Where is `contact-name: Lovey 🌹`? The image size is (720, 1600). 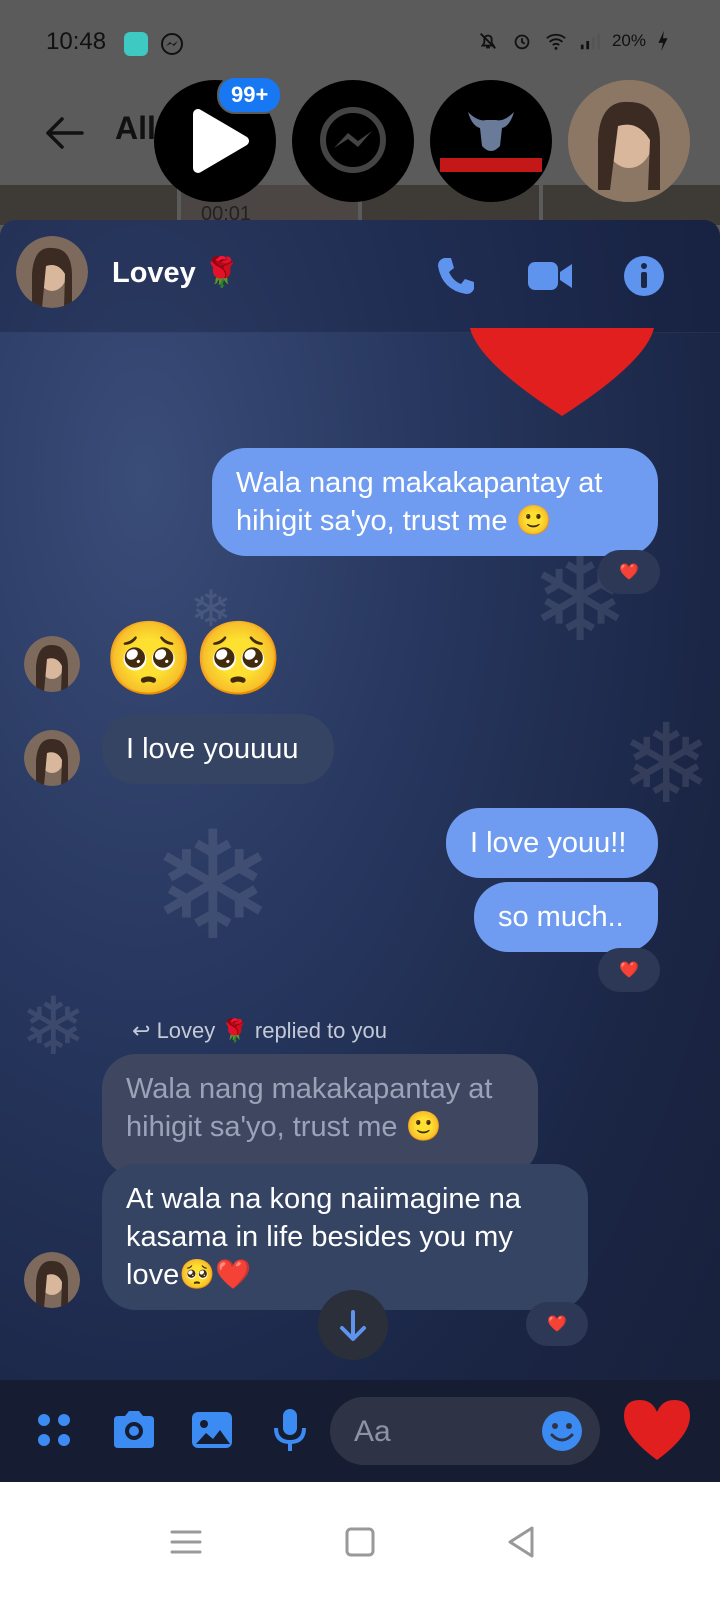 contact-name: Lovey 🌹 is located at coordinates (176, 273).